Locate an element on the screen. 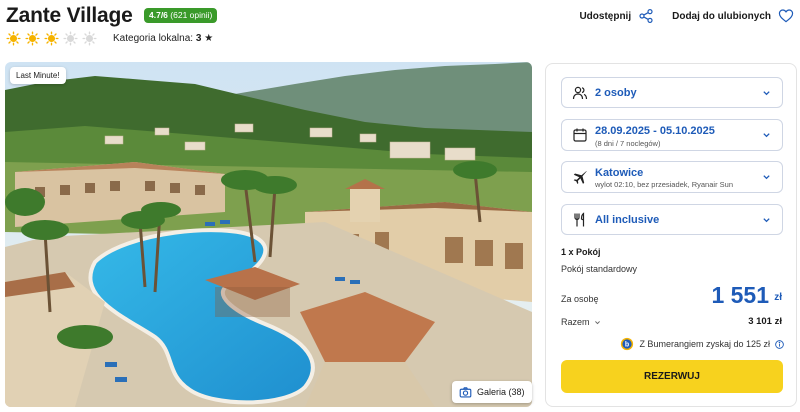 This screenshot has width=800, height=412. hotel-title: Zante Village is located at coordinates (69, 15).